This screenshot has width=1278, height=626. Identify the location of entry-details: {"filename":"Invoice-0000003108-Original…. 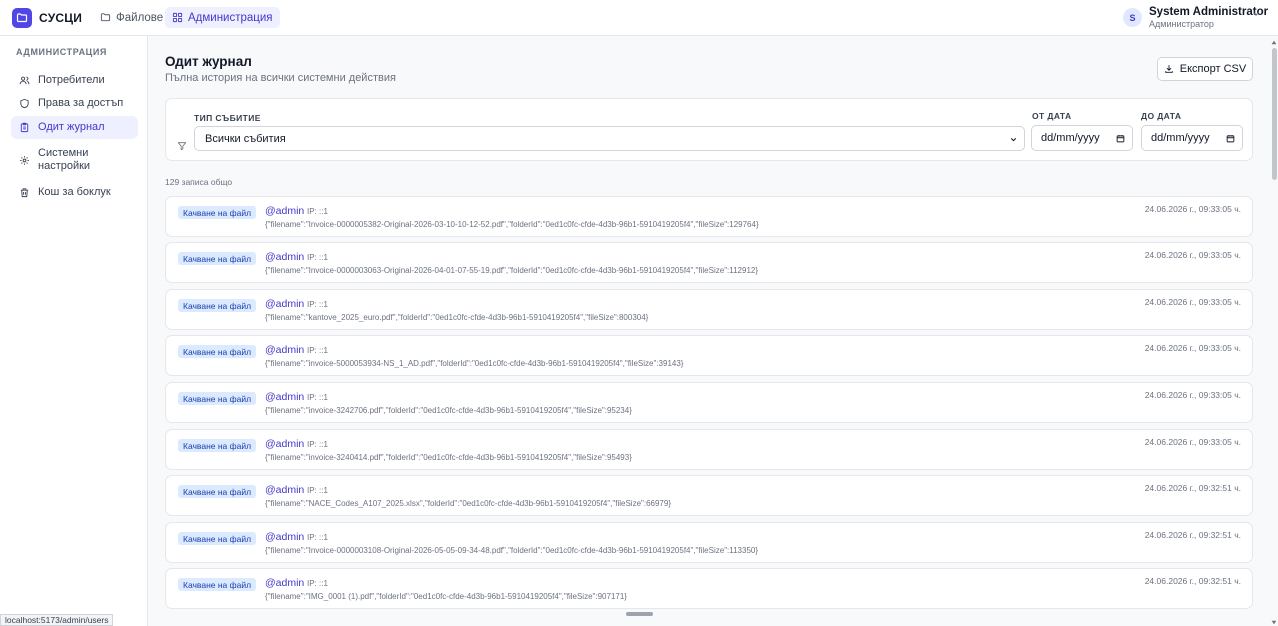
(512, 550).